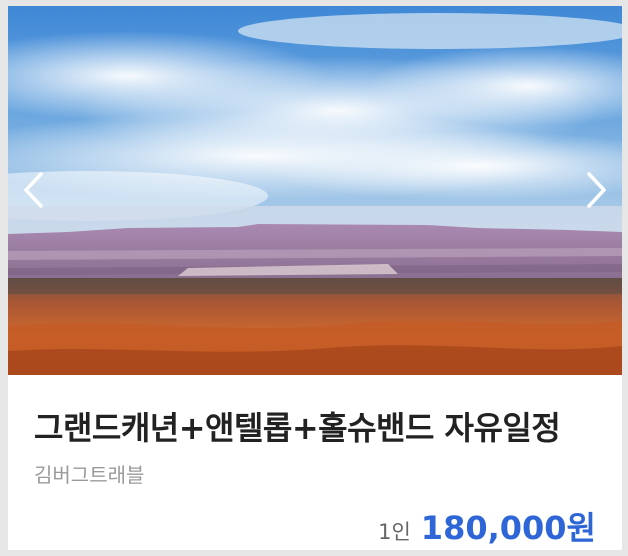  Describe the element at coordinates (508, 528) in the screenshot. I see `price-value: 180,000원` at that location.